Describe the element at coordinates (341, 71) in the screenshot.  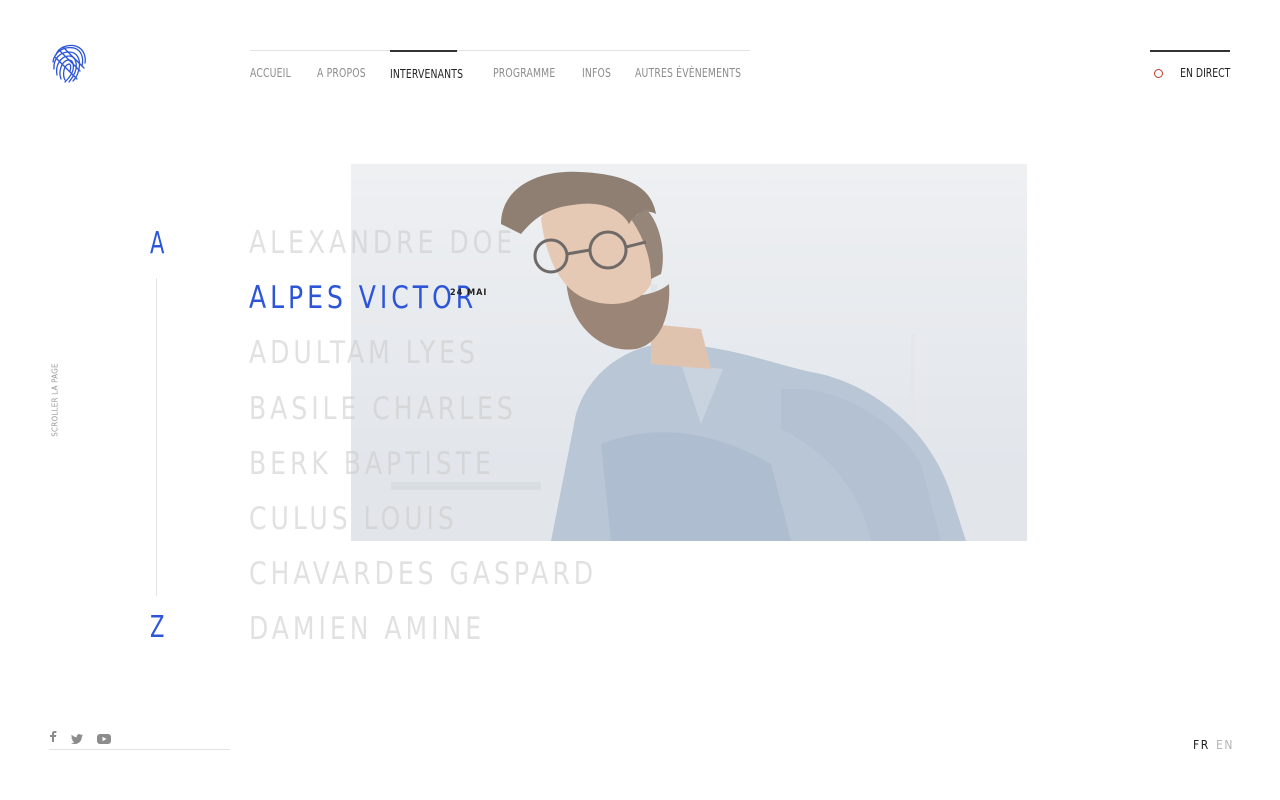
I see `nav-item-a-propos: A PROPOS` at that location.